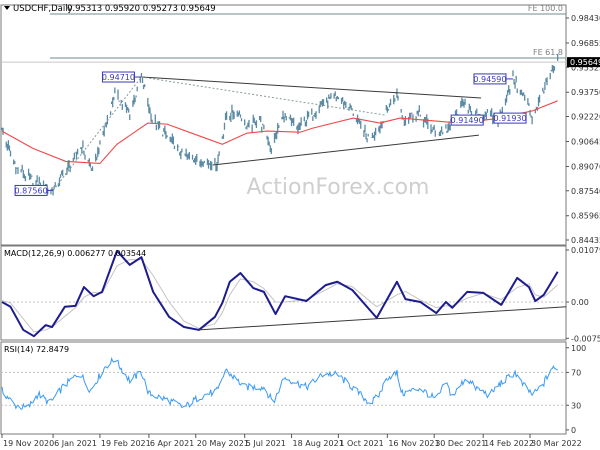 Image resolution: width=600 pixels, height=450 pixels. Describe the element at coordinates (585, 62) in the screenshot. I see `current-price-value: 0.95649` at that location.